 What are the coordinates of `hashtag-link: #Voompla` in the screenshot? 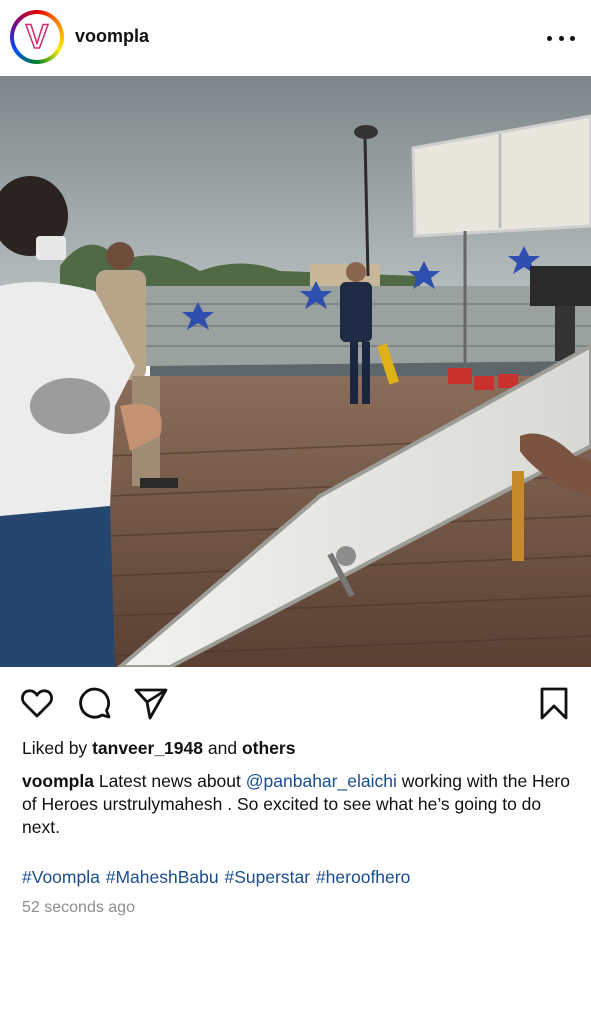 It's located at (61, 877).